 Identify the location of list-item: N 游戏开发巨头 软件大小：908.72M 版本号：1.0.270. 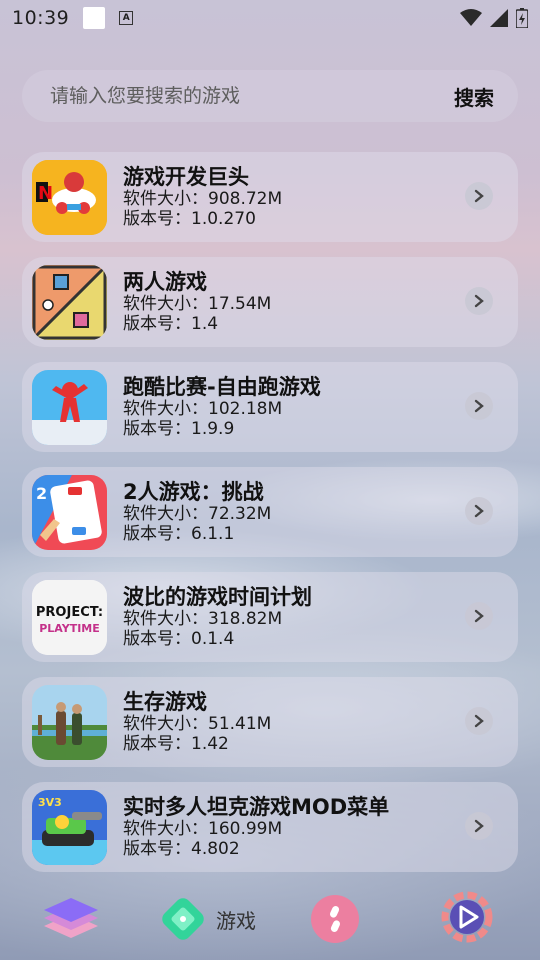
(270, 197).